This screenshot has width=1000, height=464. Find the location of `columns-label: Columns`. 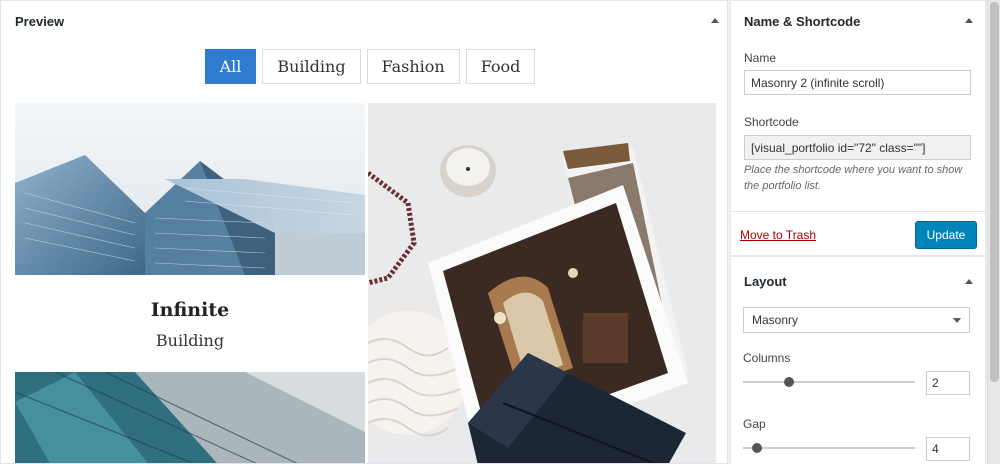

columns-label: Columns is located at coordinates (767, 358).